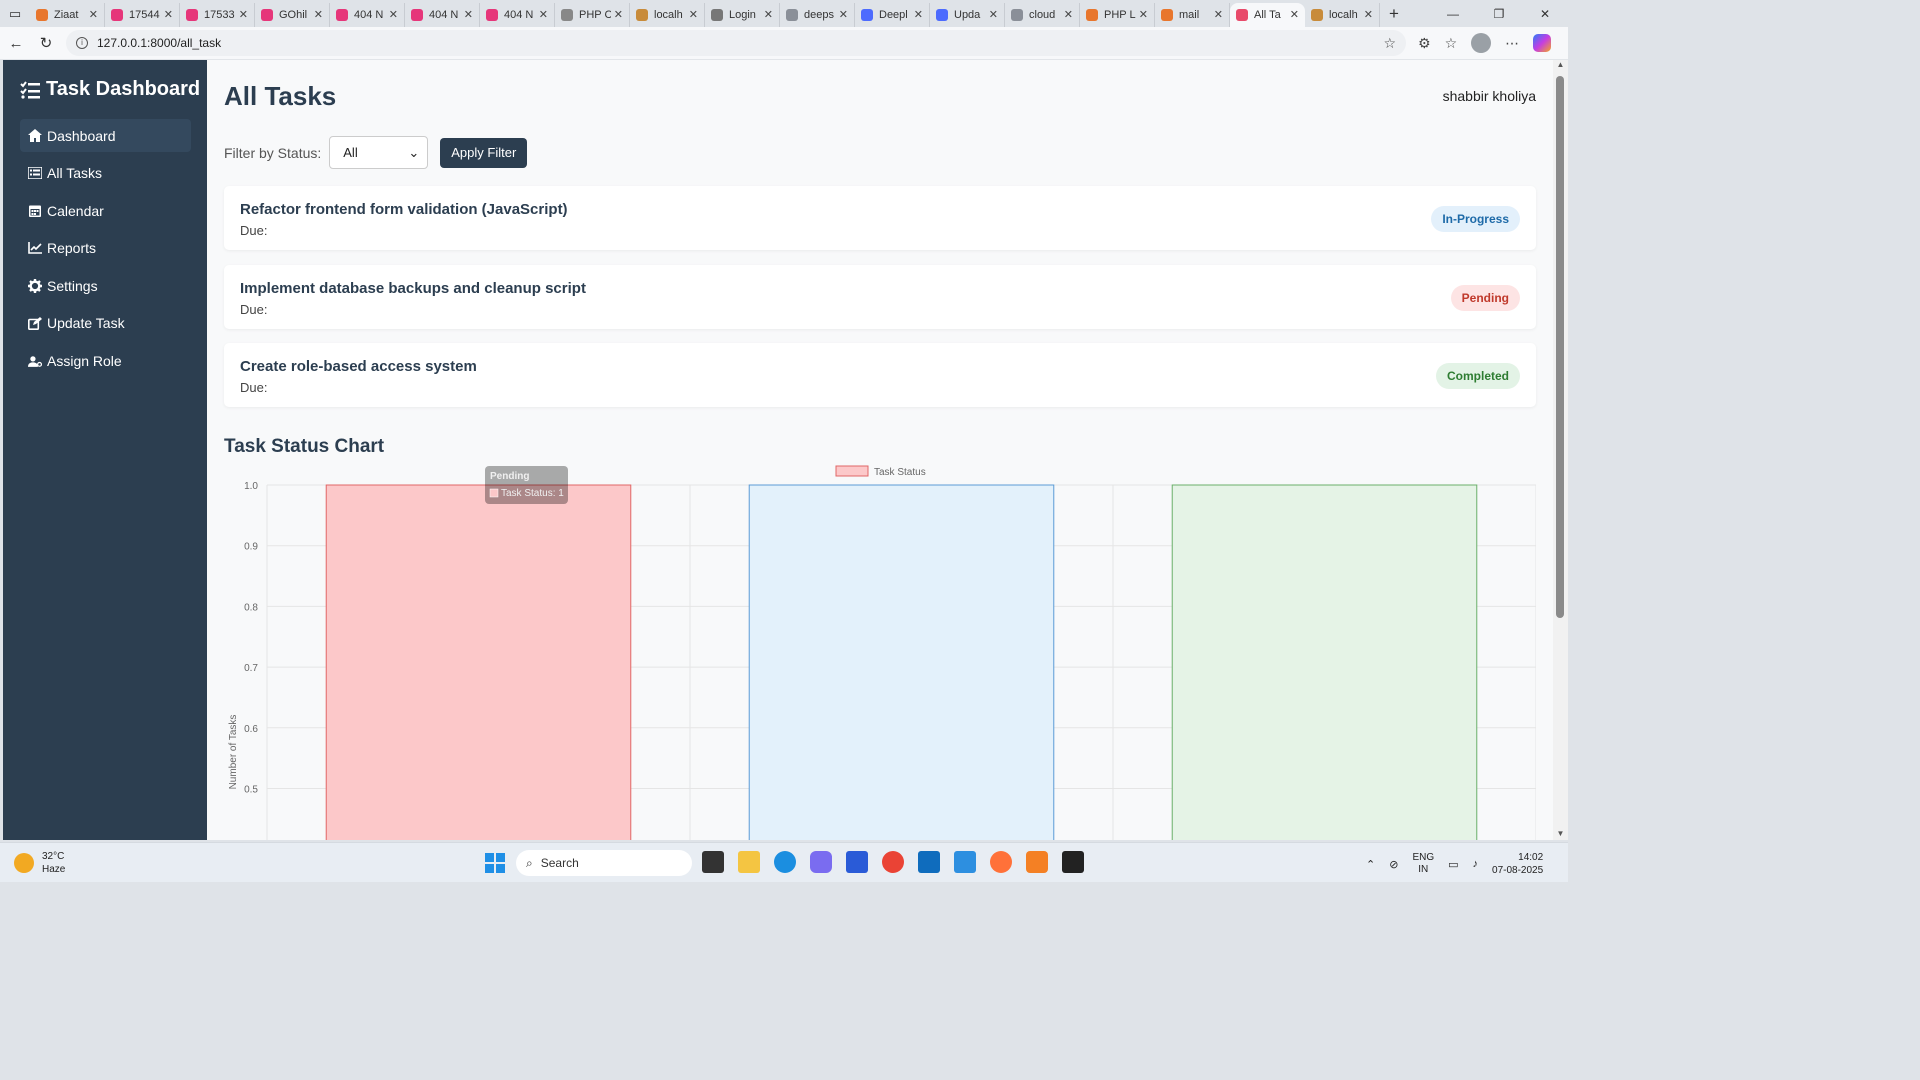  What do you see at coordinates (105, 248) in the screenshot?
I see `sidebar-item-reports: Reports` at bounding box center [105, 248].